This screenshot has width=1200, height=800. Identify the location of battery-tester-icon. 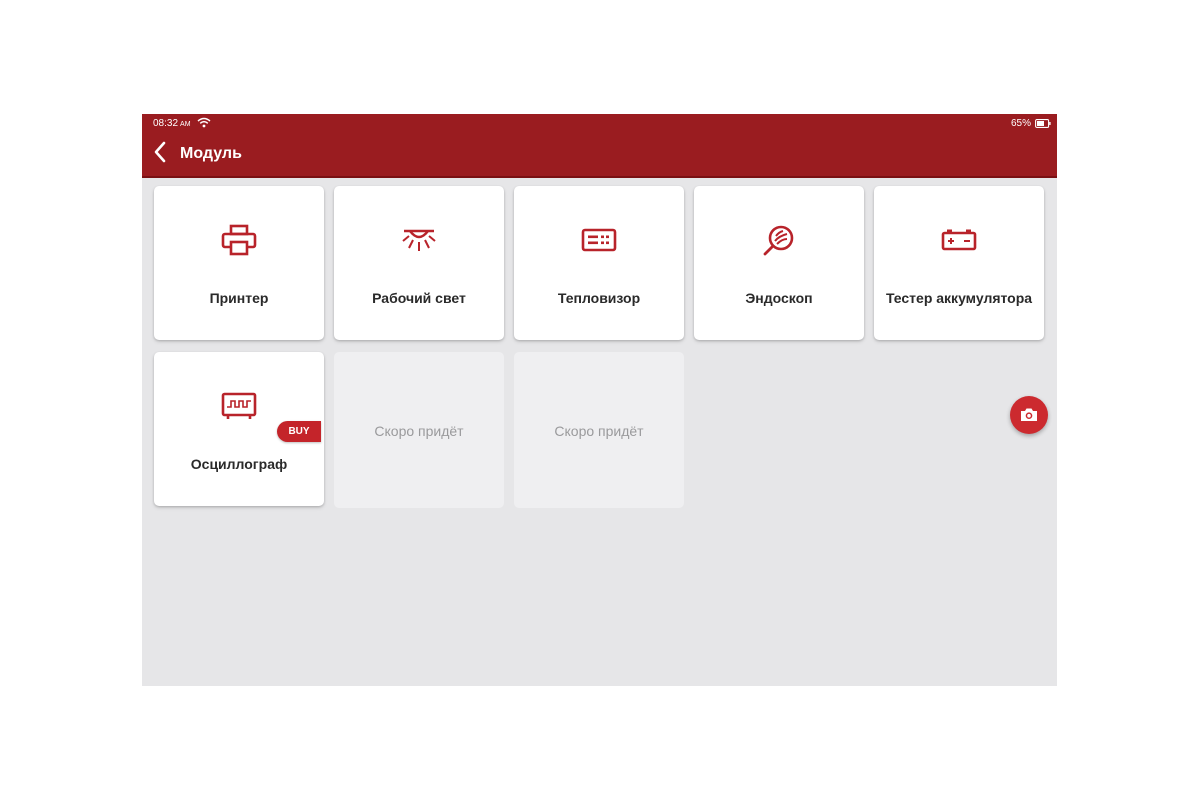
(959, 240).